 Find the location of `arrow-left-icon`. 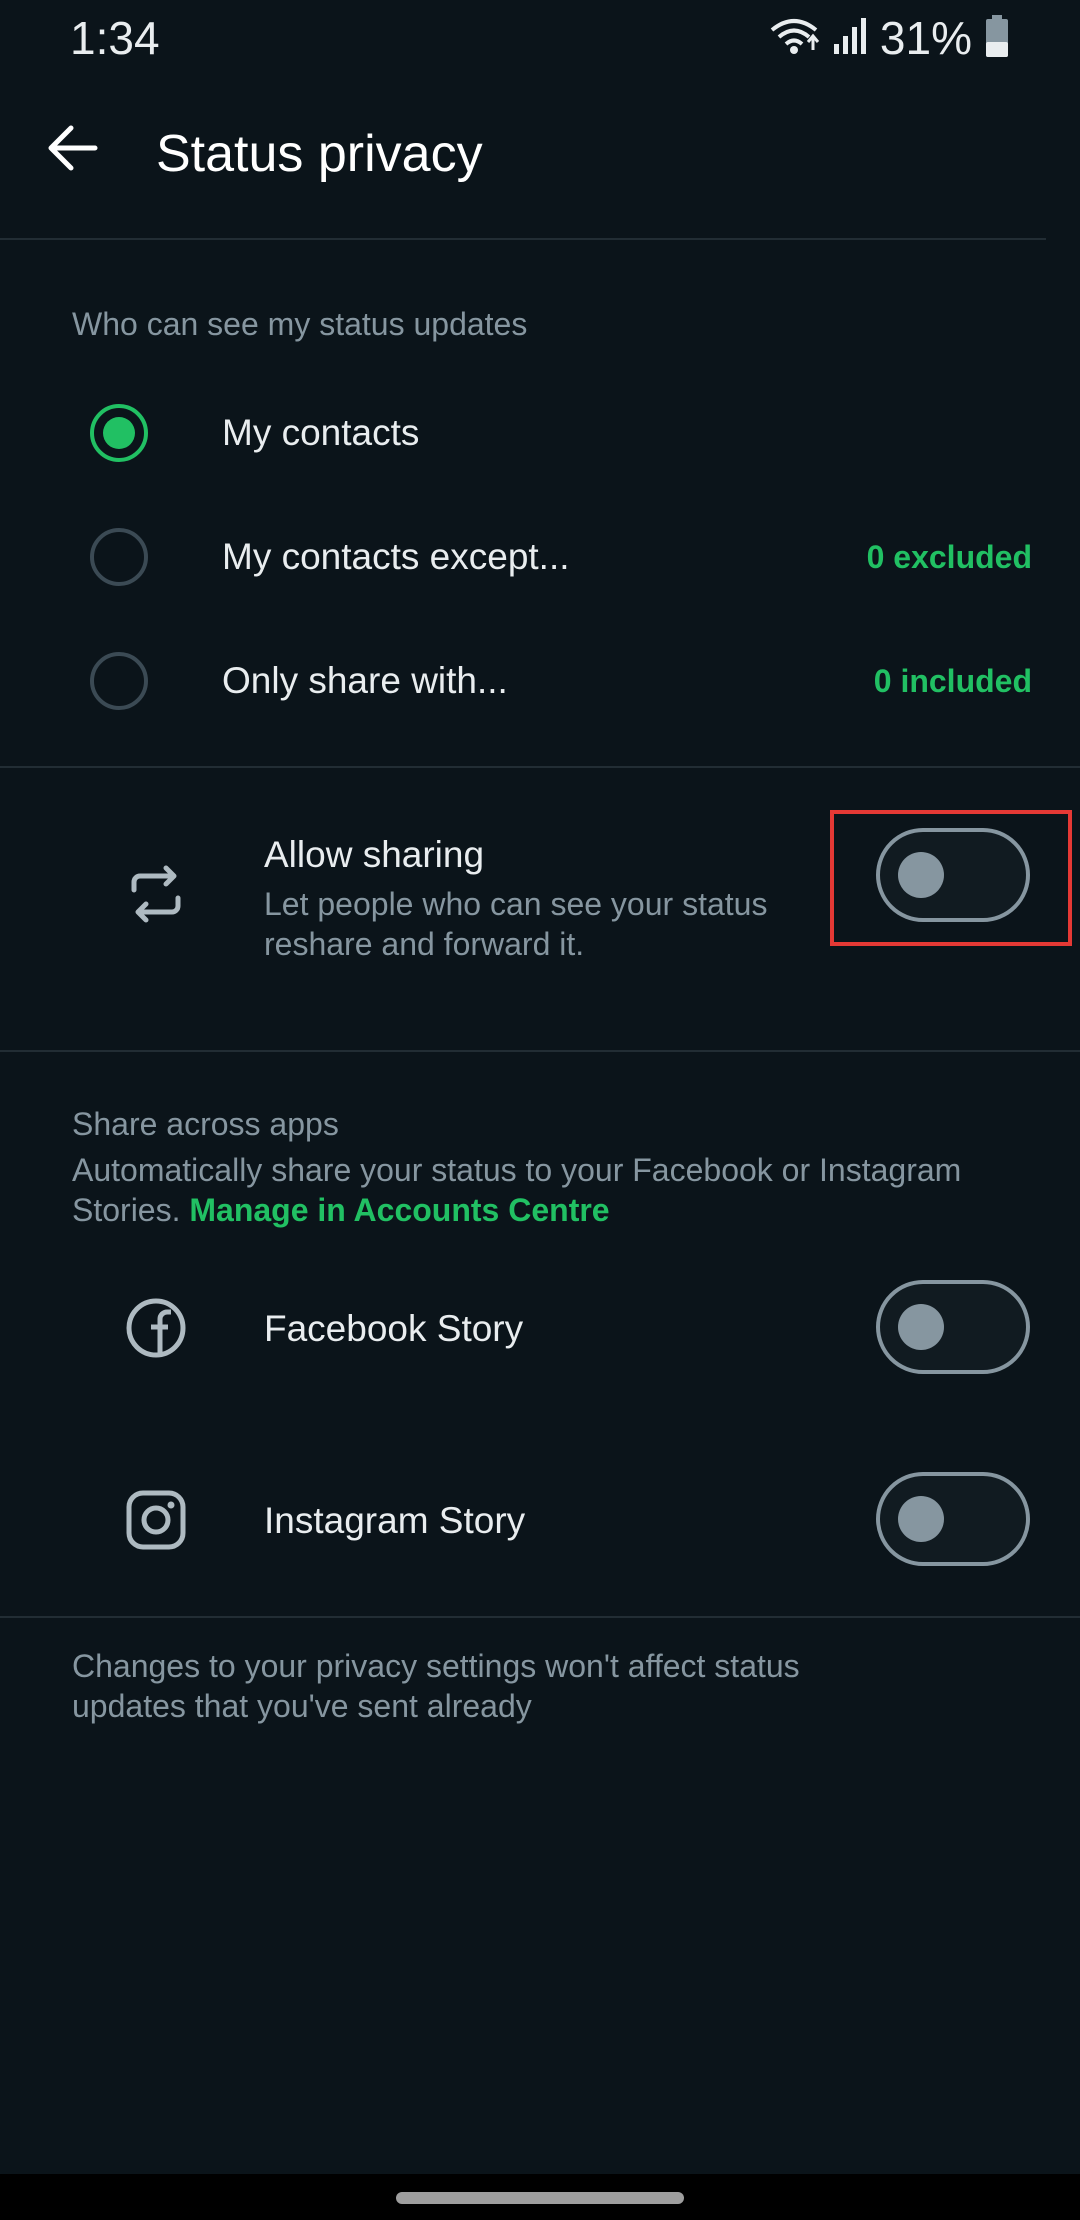

arrow-left-icon is located at coordinates (72, 150).